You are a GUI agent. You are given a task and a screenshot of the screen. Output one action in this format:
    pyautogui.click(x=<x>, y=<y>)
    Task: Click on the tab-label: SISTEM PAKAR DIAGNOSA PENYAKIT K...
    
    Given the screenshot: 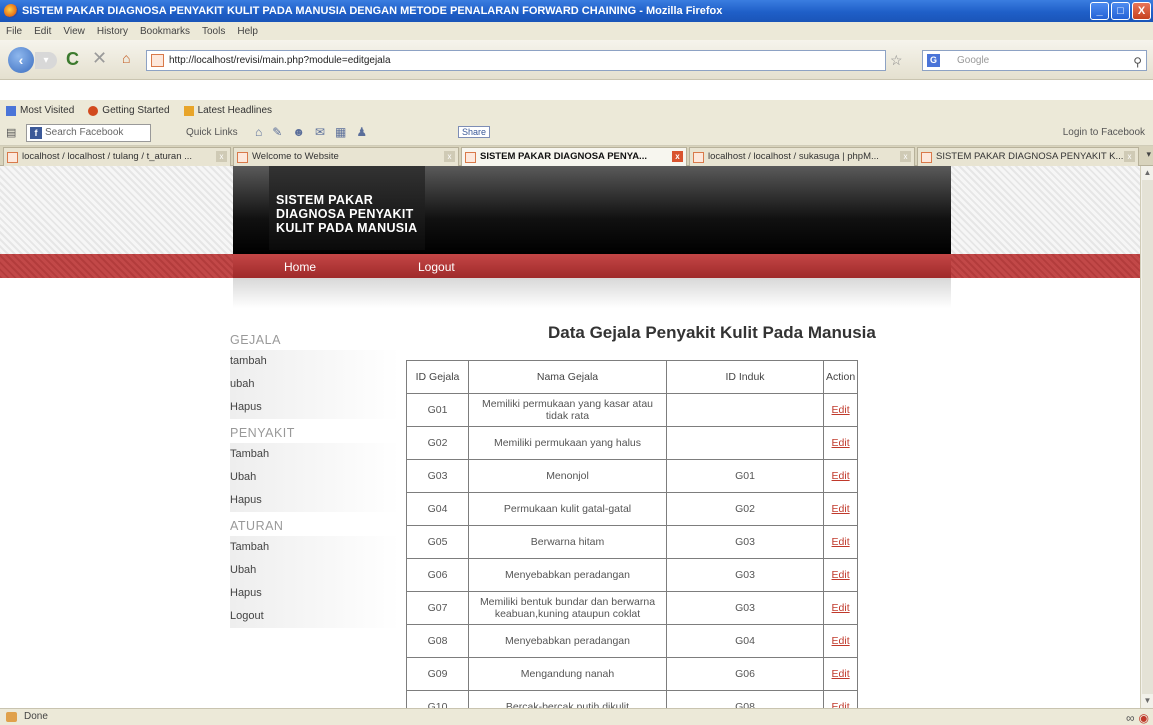 What is the action you would take?
    pyautogui.click(x=1030, y=156)
    